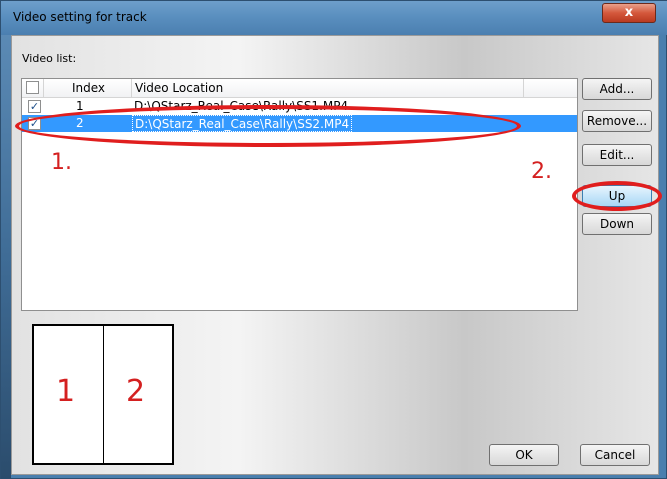 The height and width of the screenshot is (479, 667). Describe the element at coordinates (88, 88) in the screenshot. I see `column-header-index: Index` at that location.